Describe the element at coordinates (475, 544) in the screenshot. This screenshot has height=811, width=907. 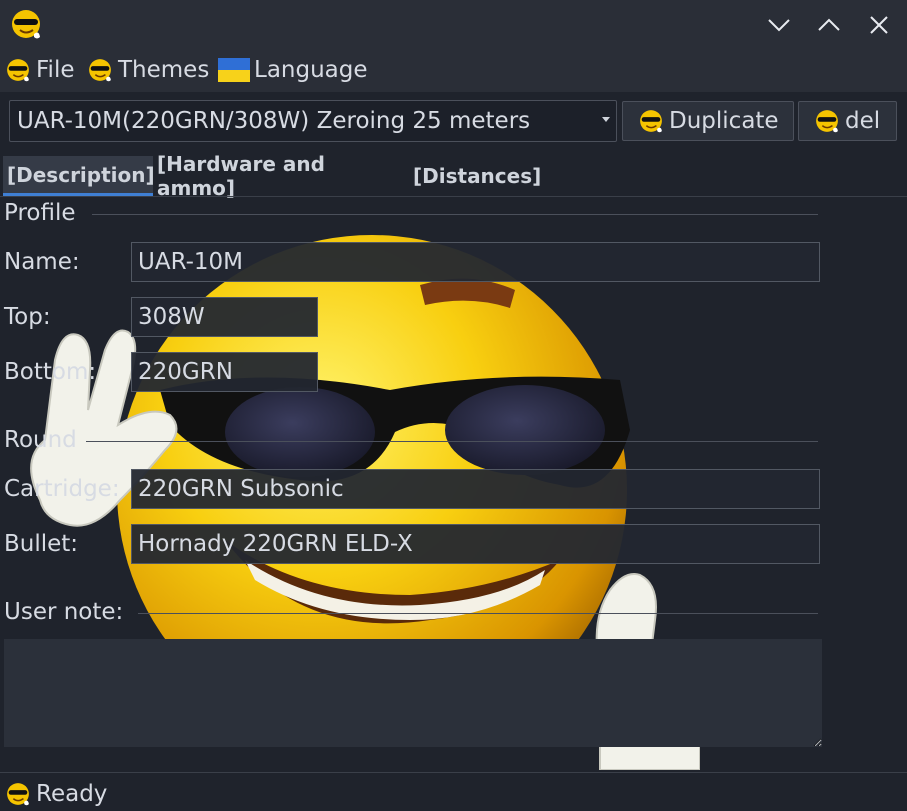
I see `bullet-field` at that location.